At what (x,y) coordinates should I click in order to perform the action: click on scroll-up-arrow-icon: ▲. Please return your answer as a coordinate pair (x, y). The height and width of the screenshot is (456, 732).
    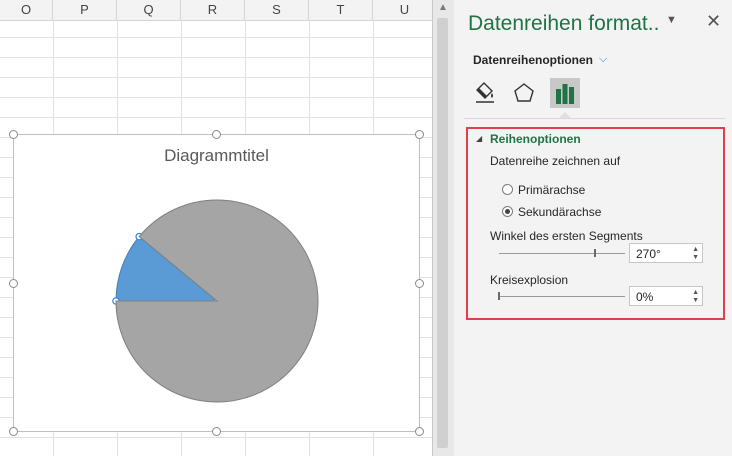
    Looking at the image, I should click on (443, 8).